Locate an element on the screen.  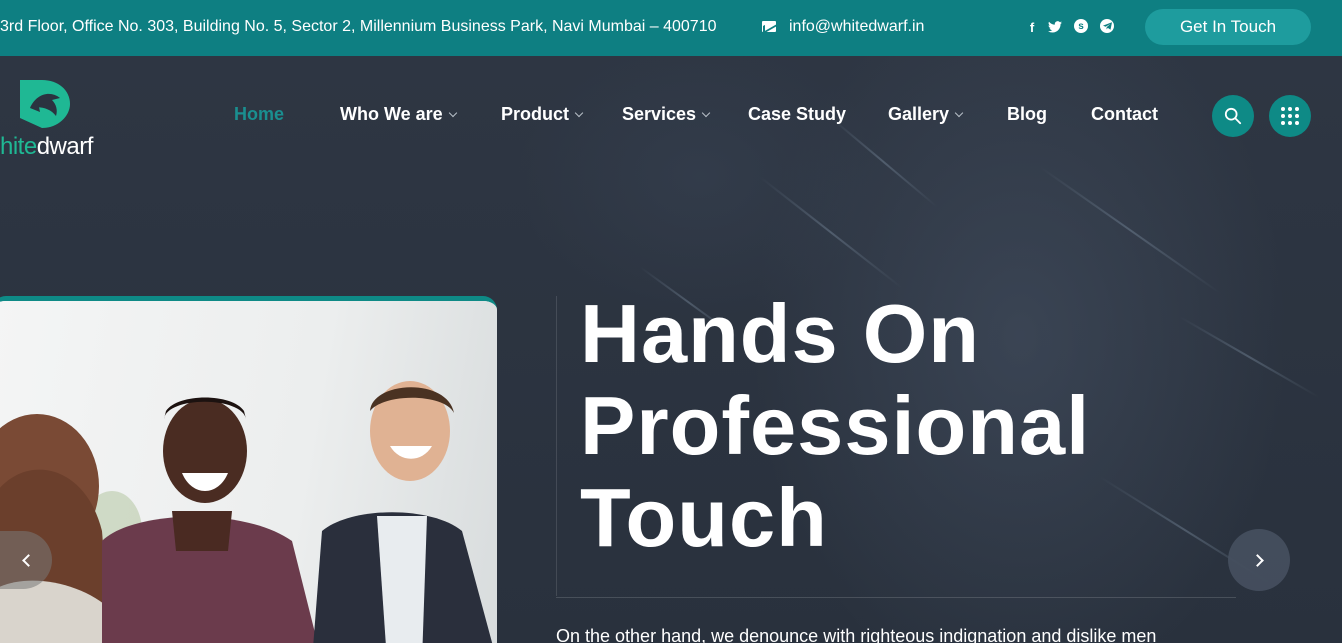
nav-item-gallery: Gallery is located at coordinates (926, 114).